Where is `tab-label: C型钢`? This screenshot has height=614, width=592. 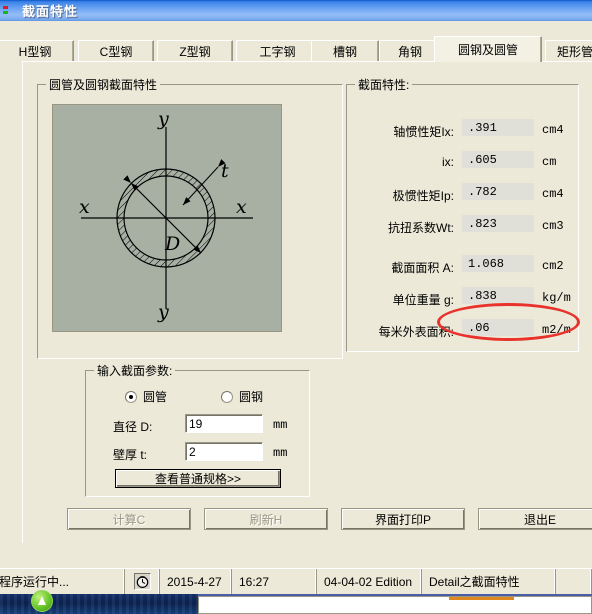 tab-label: C型钢 is located at coordinates (116, 51).